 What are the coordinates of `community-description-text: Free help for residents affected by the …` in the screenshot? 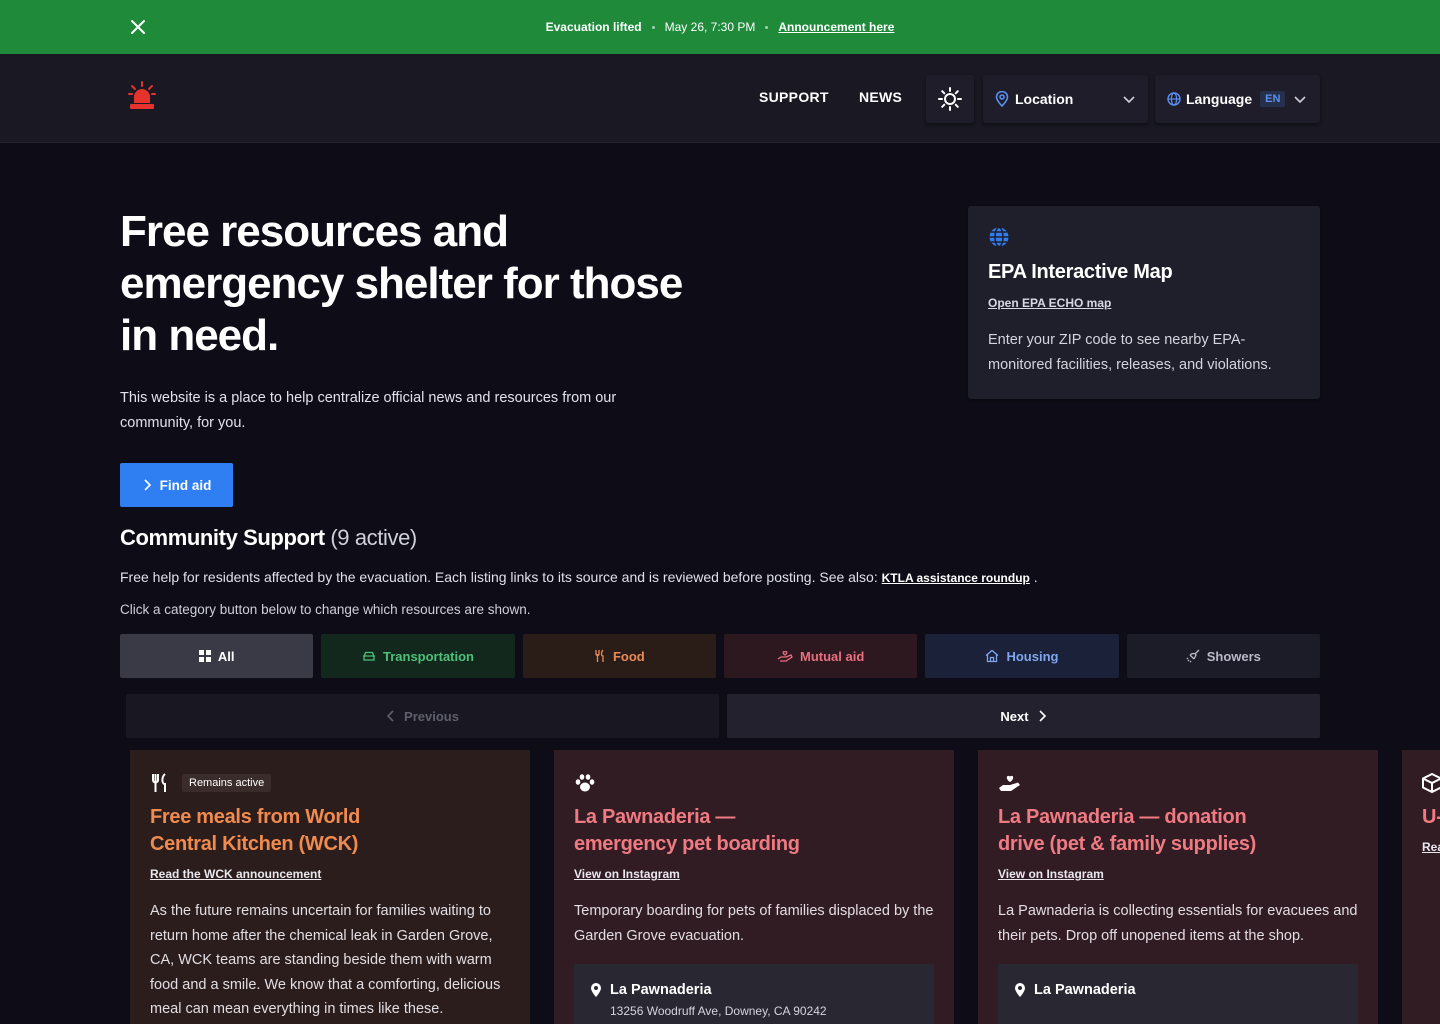 It's located at (499, 577).